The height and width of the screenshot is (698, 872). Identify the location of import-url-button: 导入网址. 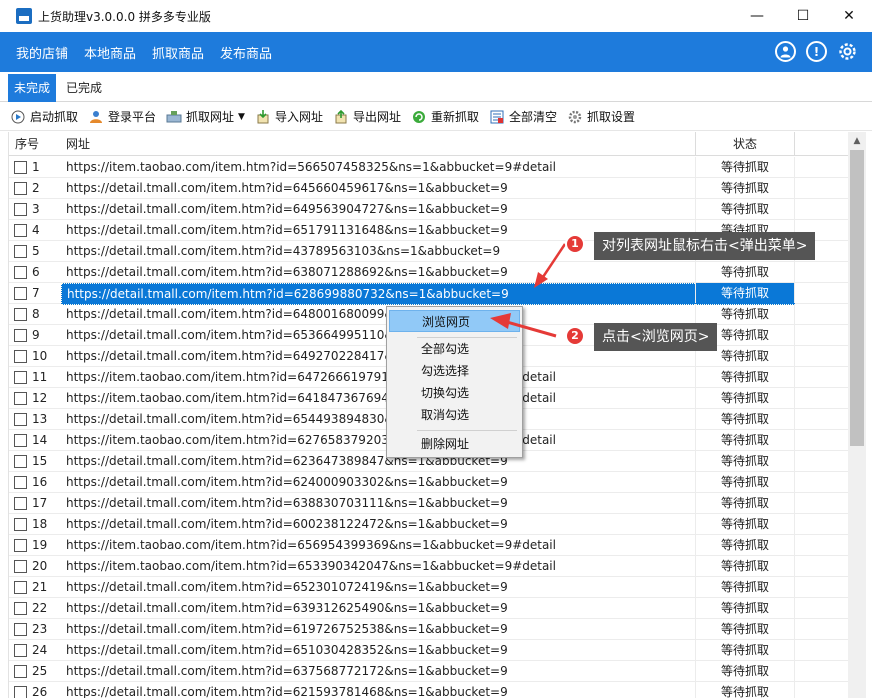
(289, 117).